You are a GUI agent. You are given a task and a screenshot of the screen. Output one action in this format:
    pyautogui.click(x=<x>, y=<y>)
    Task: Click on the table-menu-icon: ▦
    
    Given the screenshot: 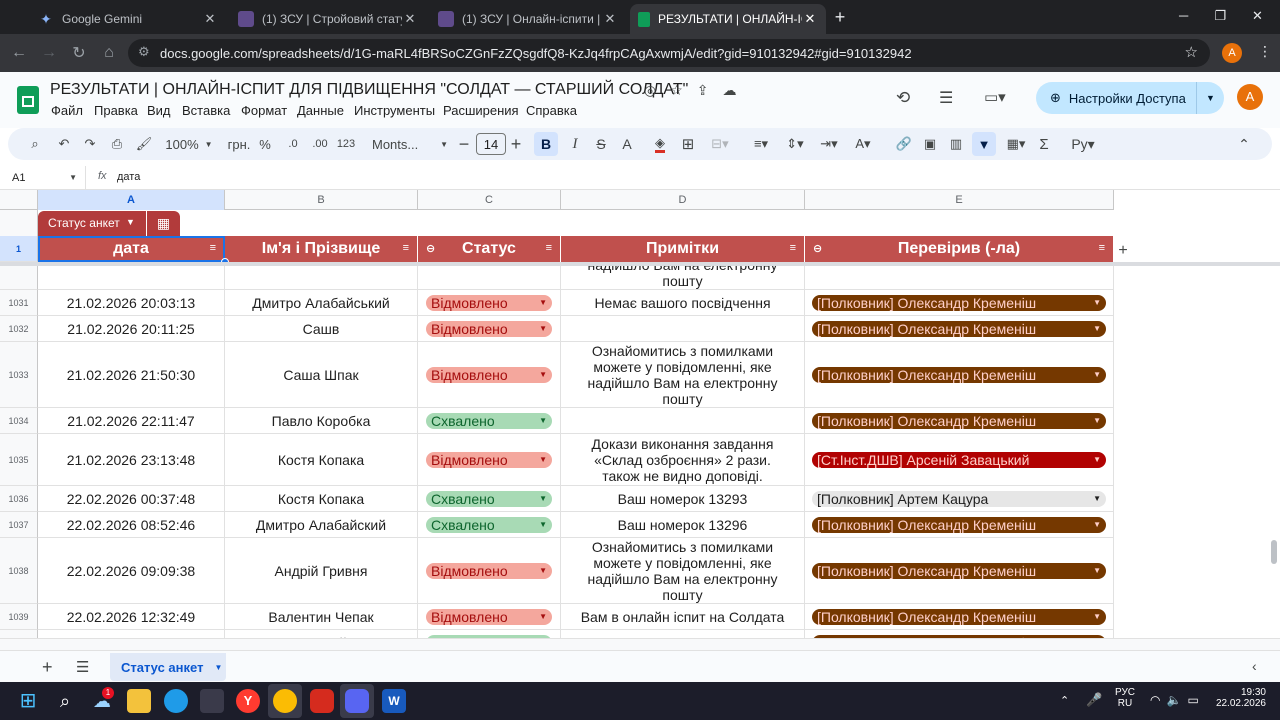 What is the action you would take?
    pyautogui.click(x=163, y=223)
    